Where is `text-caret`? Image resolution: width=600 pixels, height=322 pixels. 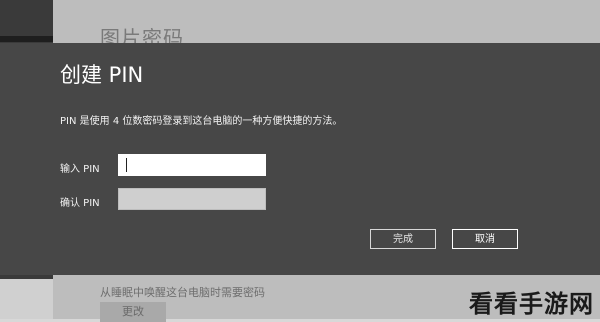 text-caret is located at coordinates (126, 165).